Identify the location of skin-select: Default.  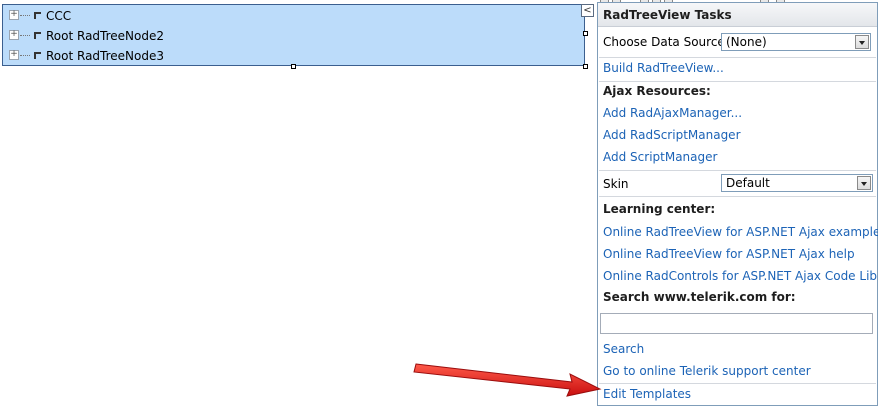
(797, 183).